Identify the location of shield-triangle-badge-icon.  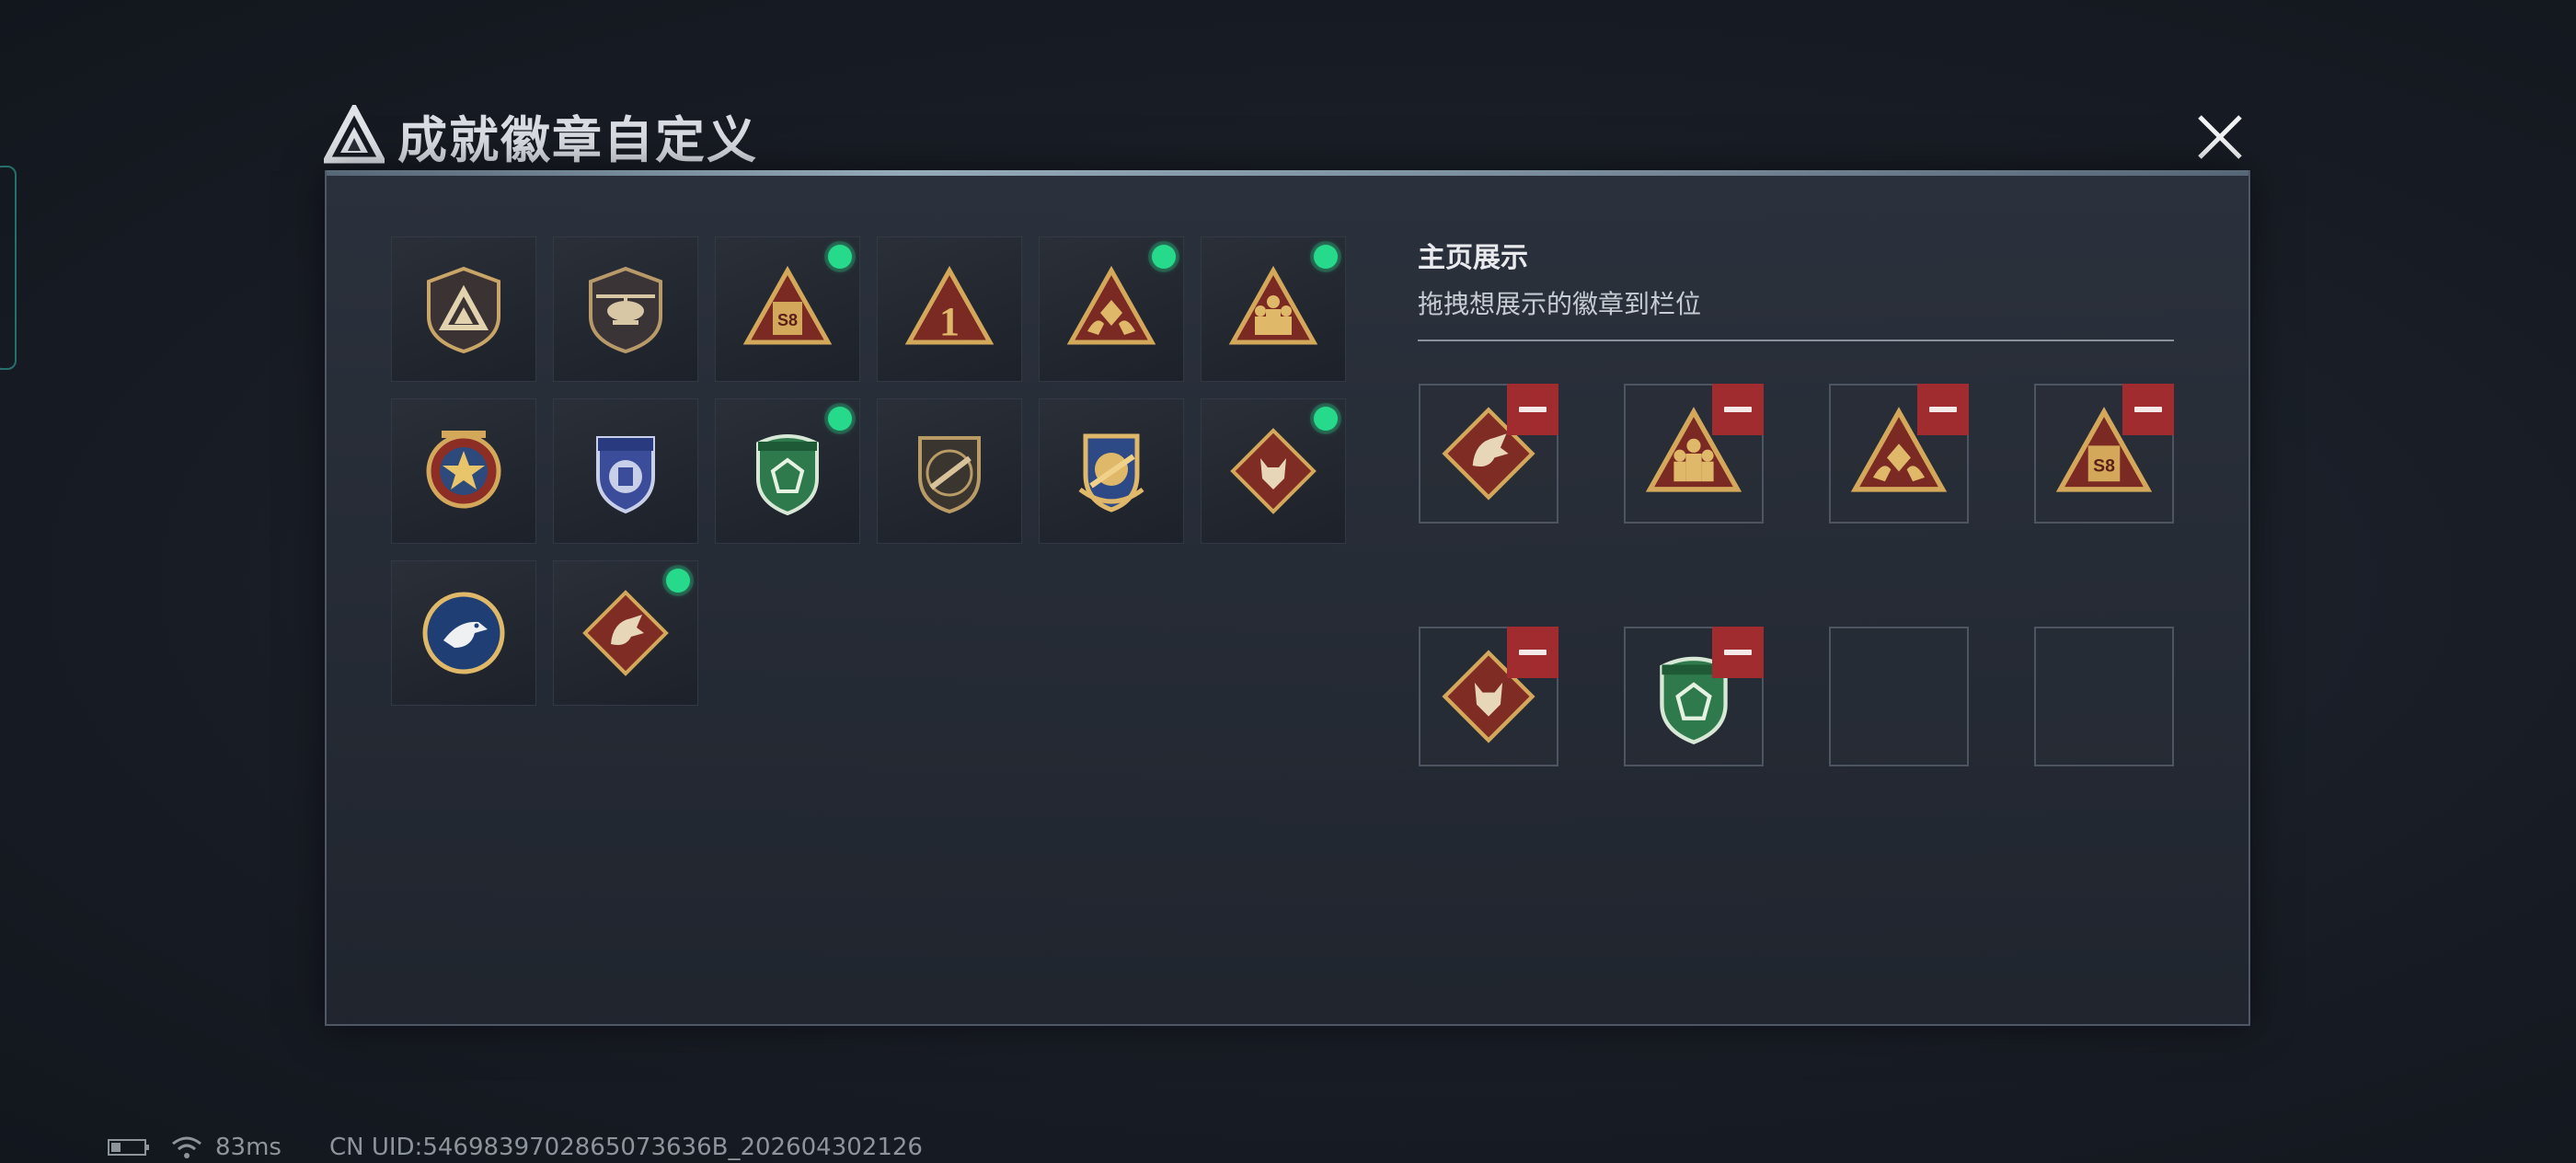
(463, 310).